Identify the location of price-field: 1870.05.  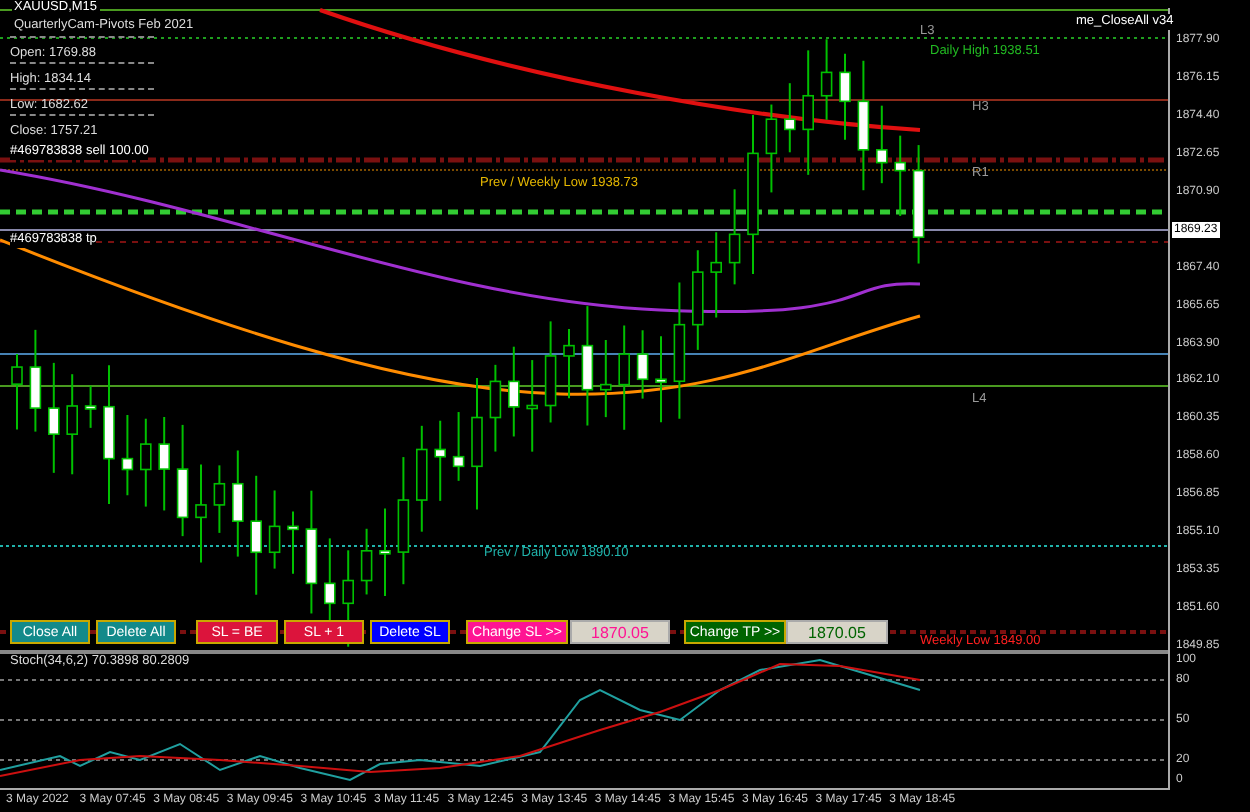
(837, 632).